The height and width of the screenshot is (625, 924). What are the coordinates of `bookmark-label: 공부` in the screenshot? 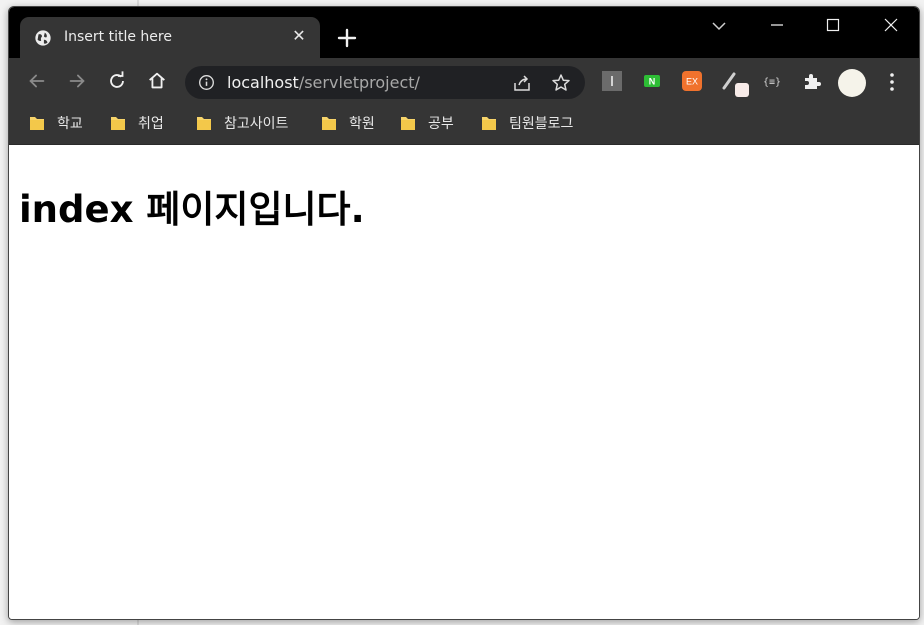 It's located at (441, 124).